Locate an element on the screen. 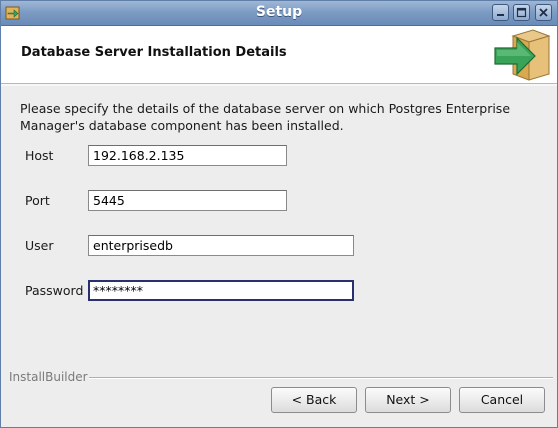  close-button is located at coordinates (543, 12).